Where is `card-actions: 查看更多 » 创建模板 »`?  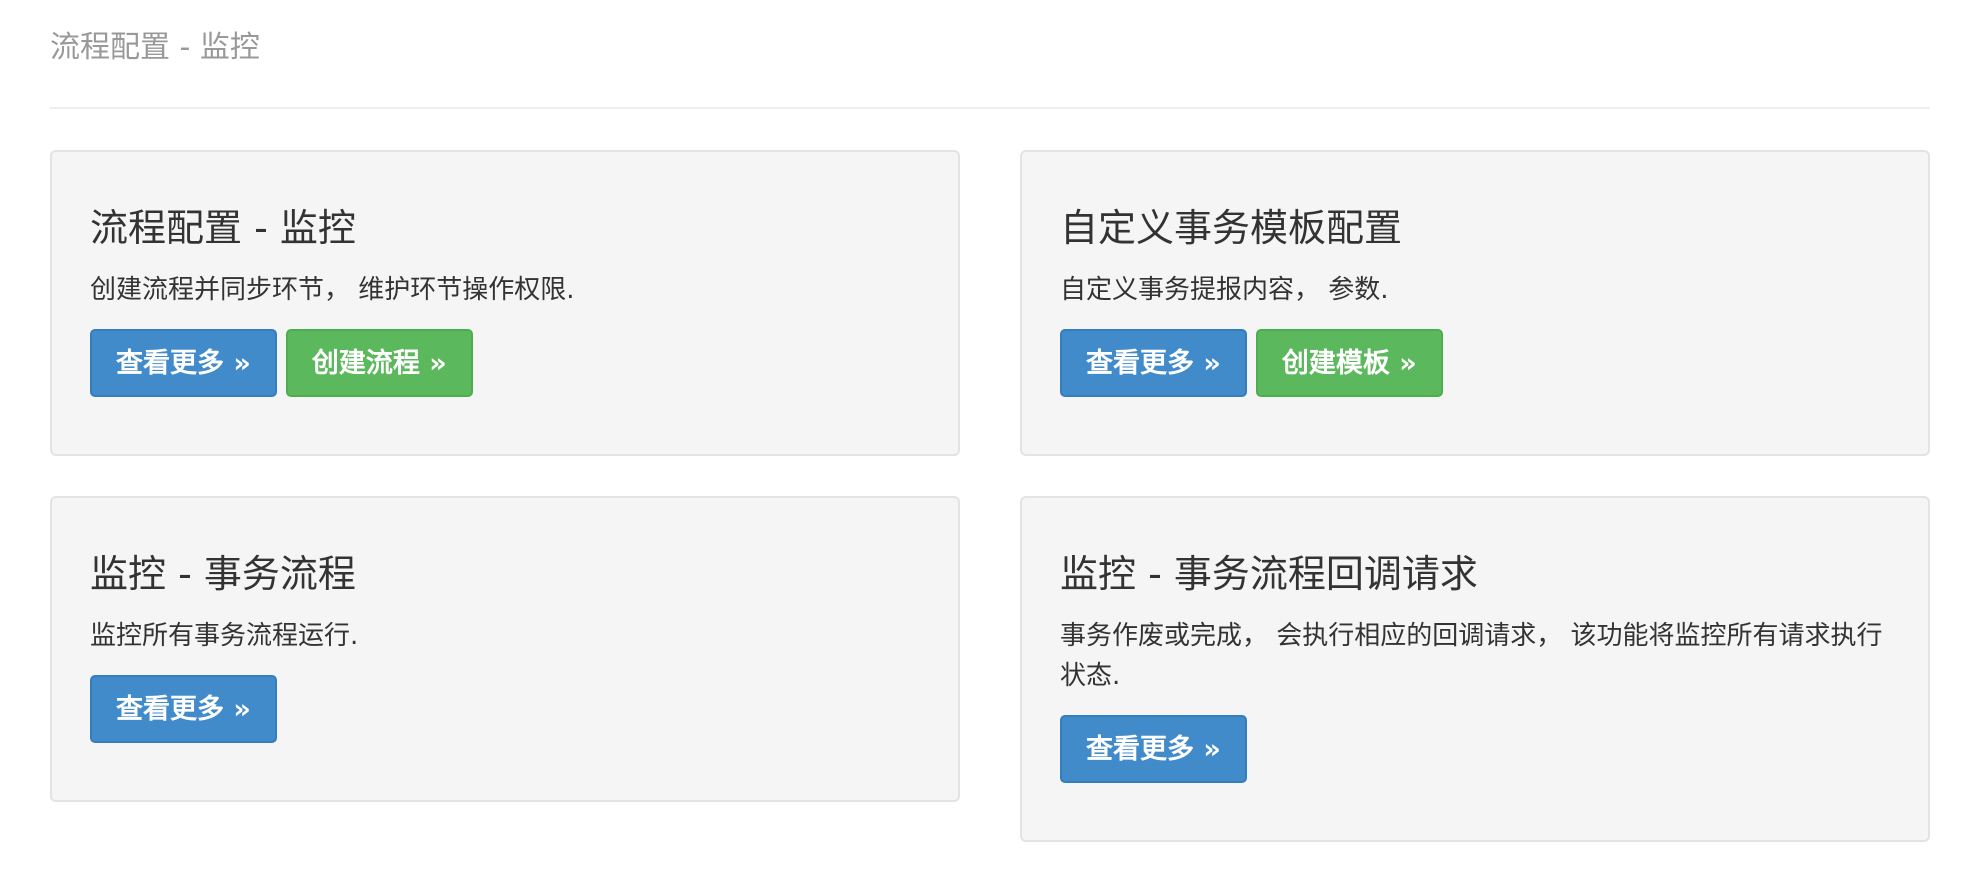 card-actions: 查看更多 » 创建模板 » is located at coordinates (1251, 363).